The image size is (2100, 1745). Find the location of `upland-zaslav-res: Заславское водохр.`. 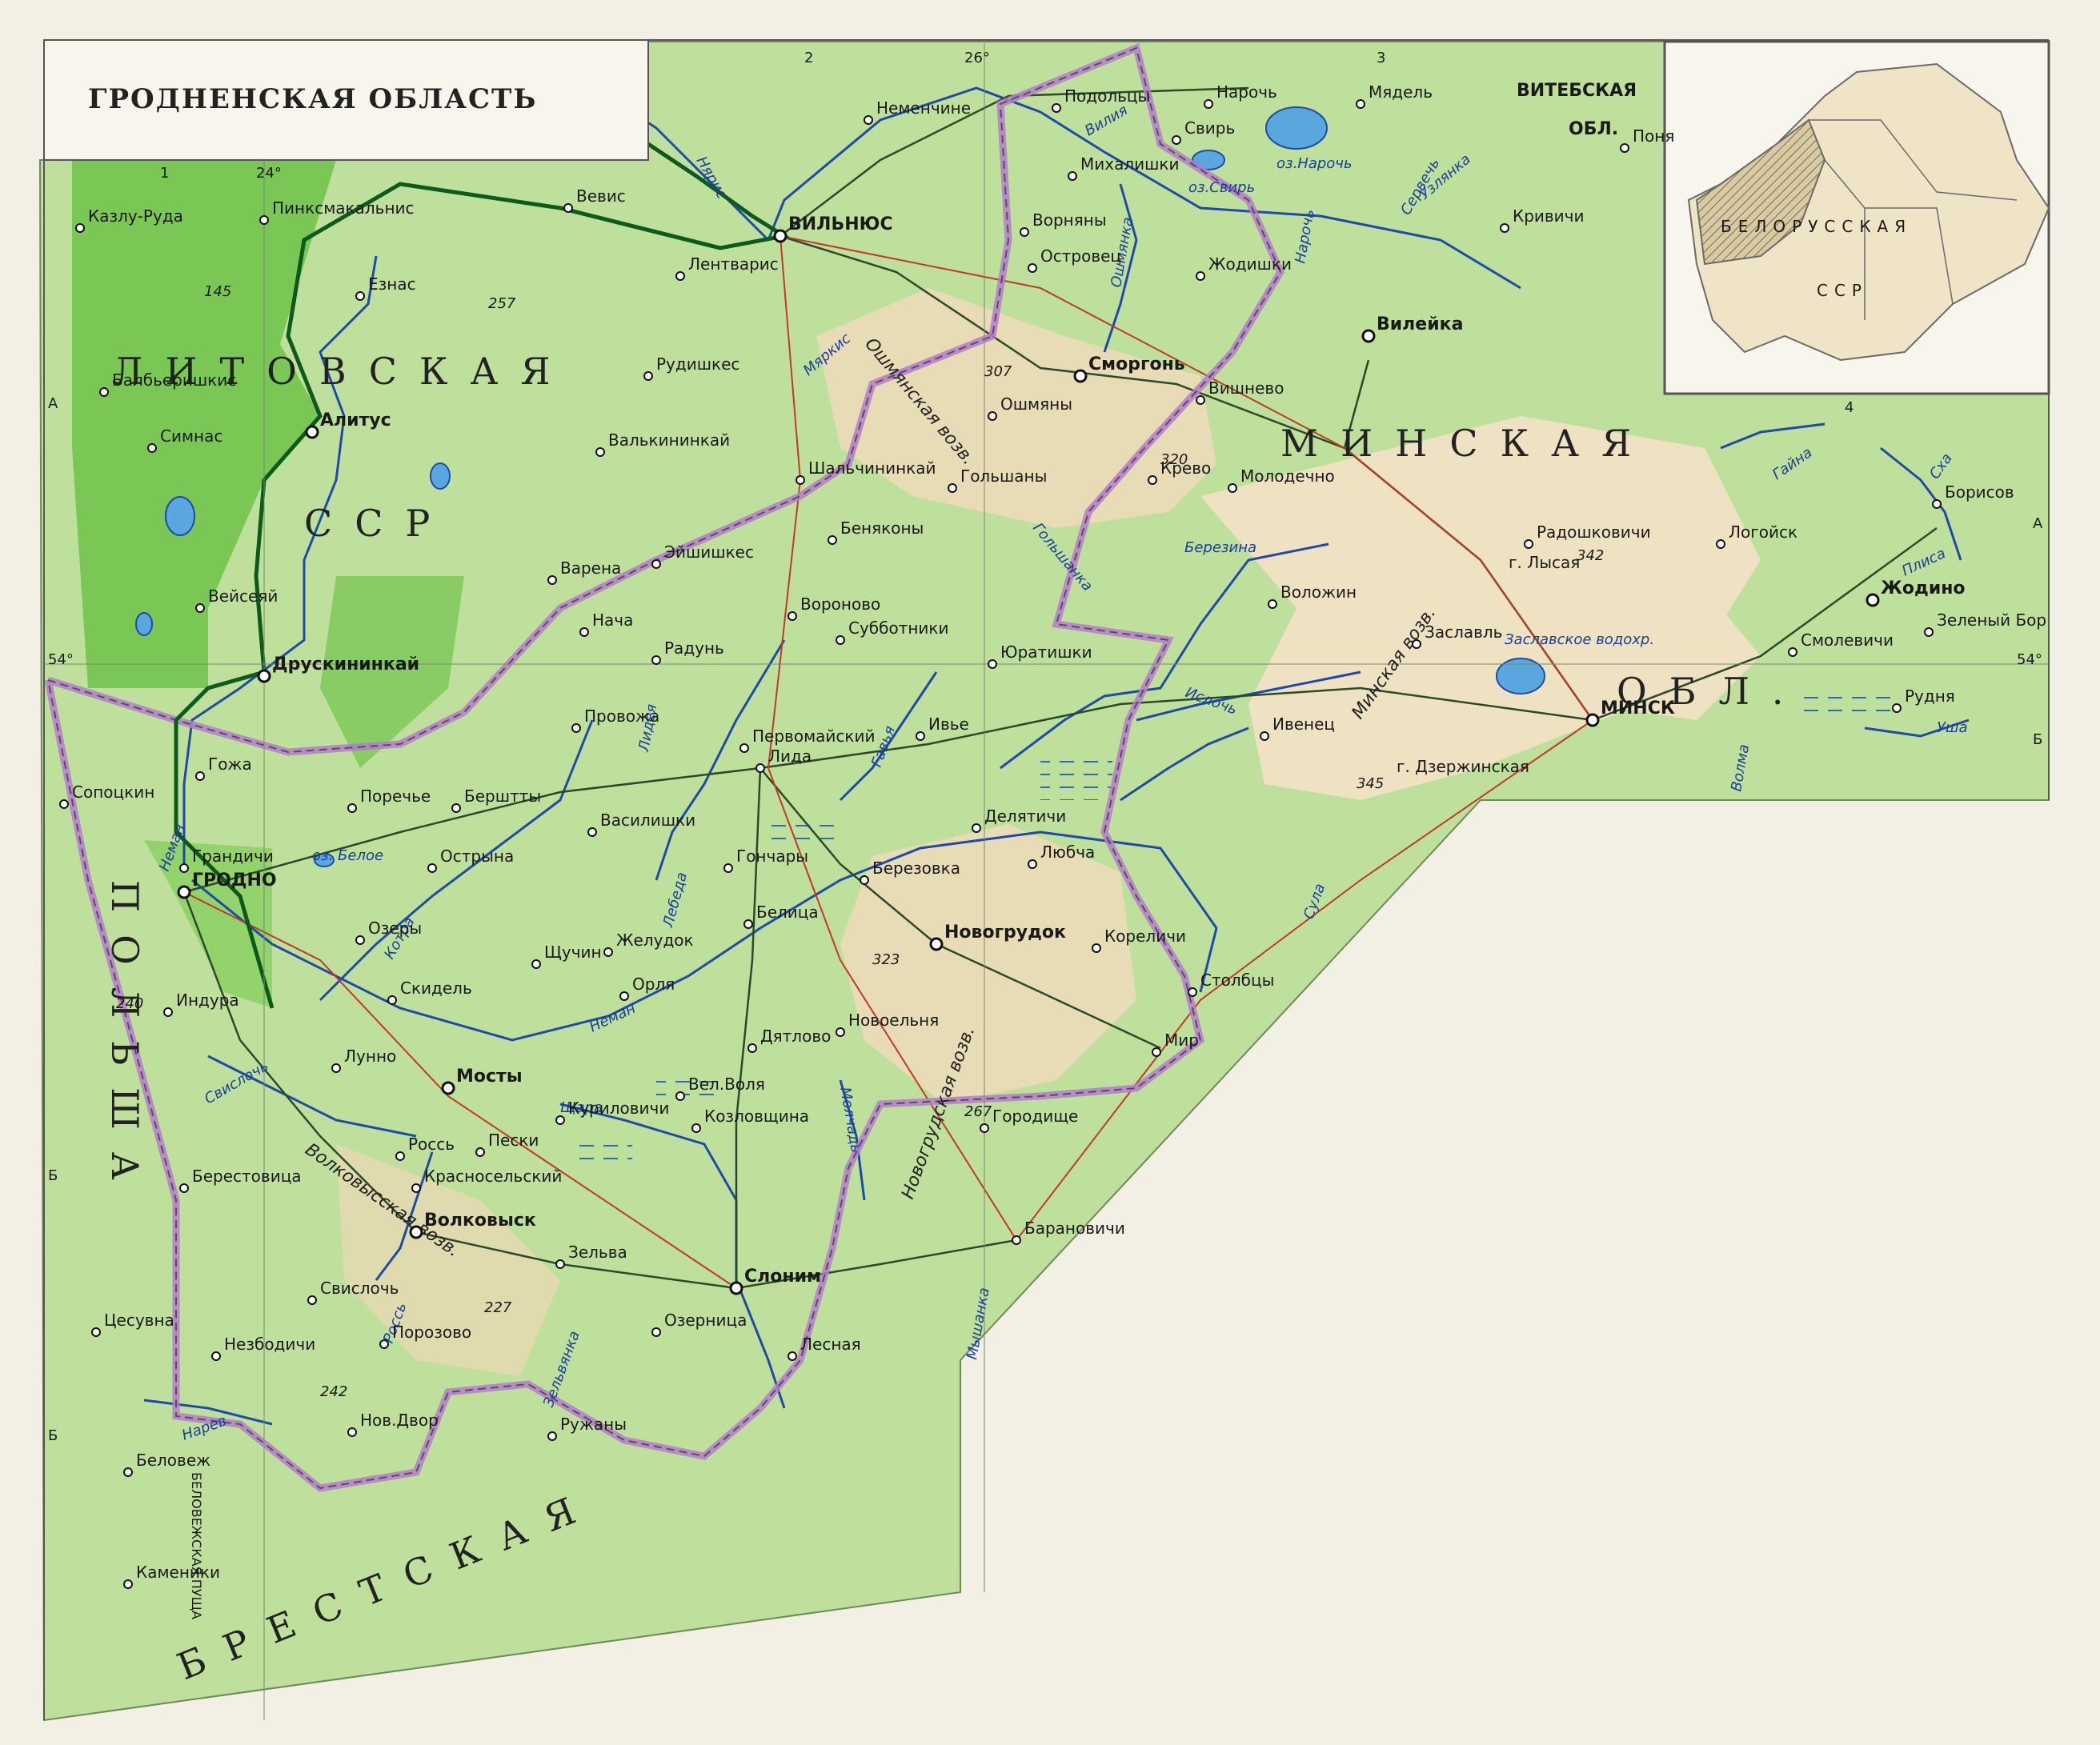

upland-zaslav-res: Заславское водохр. is located at coordinates (1579, 639).